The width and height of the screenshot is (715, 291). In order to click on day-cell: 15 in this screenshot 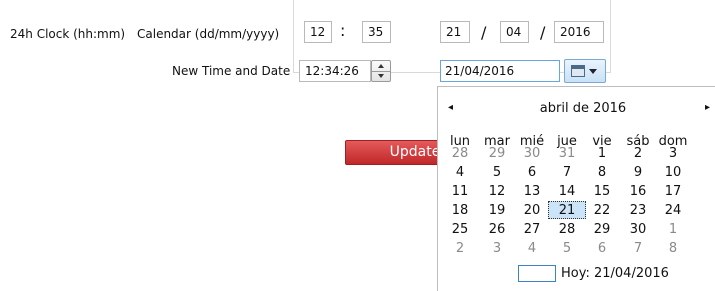, I will do `click(602, 191)`.